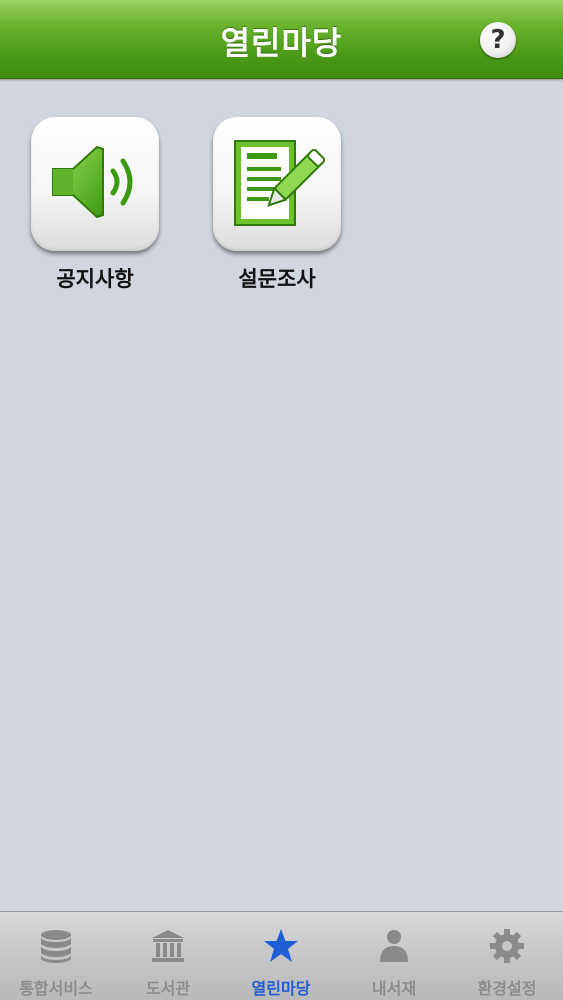  I want to click on library-icon, so click(168, 946).